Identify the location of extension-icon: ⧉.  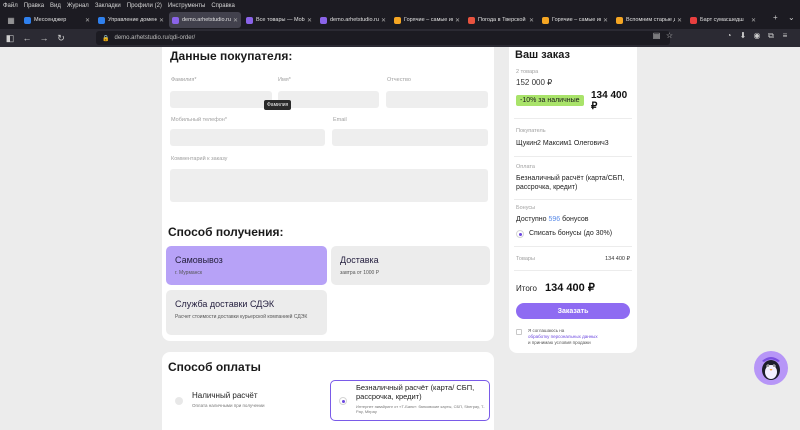
(771, 36).